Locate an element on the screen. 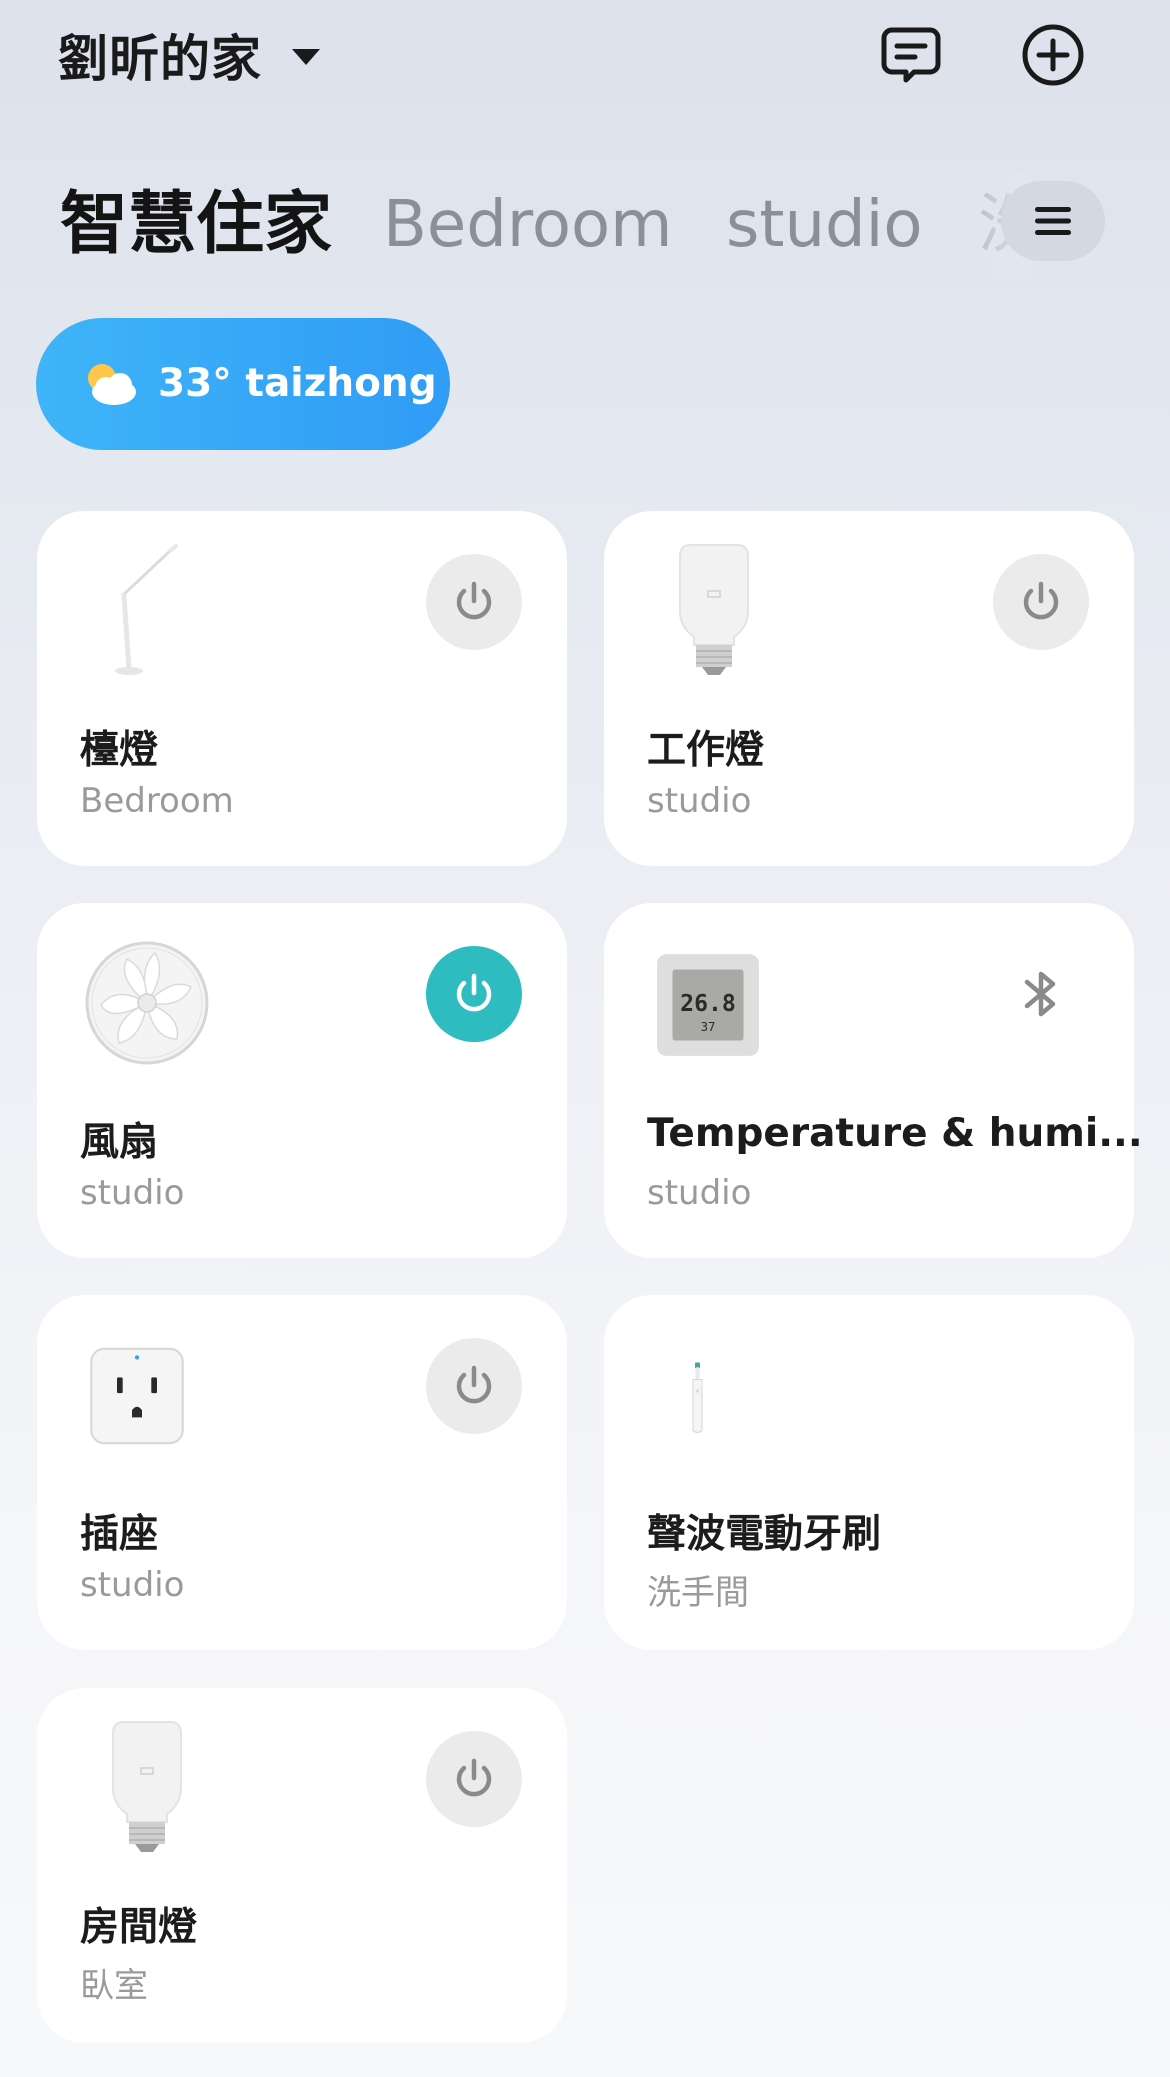 This screenshot has width=1170, height=2077. add-circle-icon is located at coordinates (1053, 55).